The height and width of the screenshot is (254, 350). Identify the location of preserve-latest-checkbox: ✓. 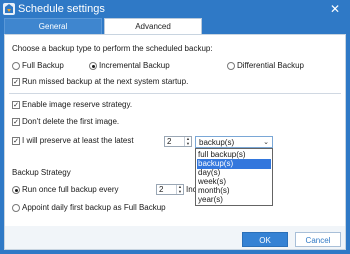
(16, 141).